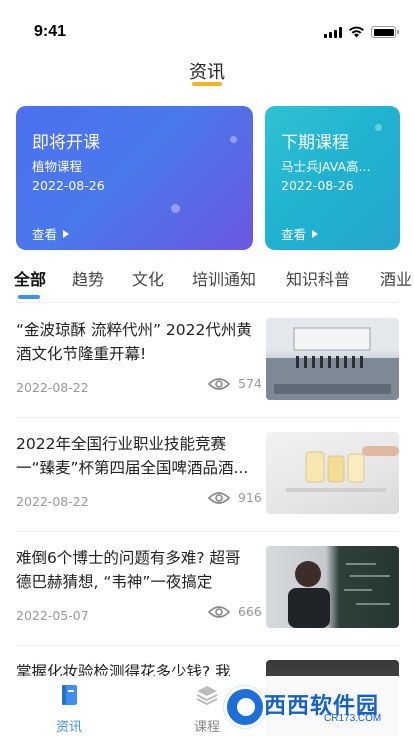 This screenshot has height=736, width=414. Describe the element at coordinates (68, 727) in the screenshot. I see `nav-label: 资讯` at that location.